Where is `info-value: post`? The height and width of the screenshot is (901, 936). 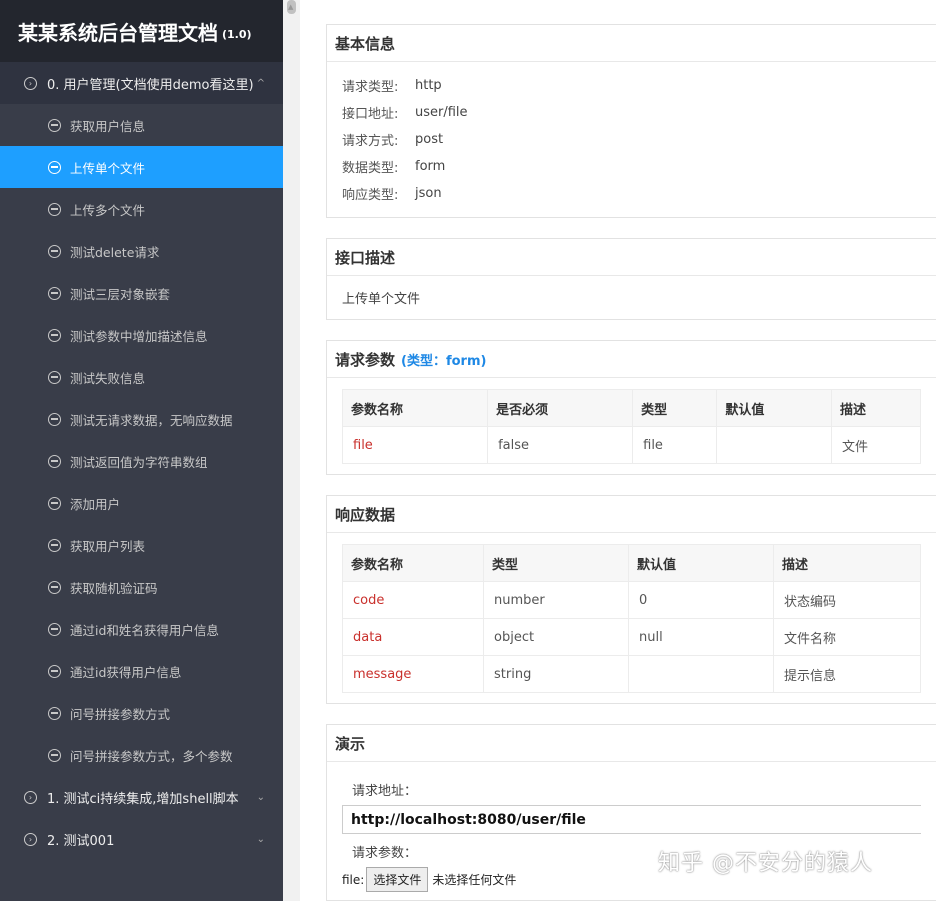 info-value: post is located at coordinates (429, 139).